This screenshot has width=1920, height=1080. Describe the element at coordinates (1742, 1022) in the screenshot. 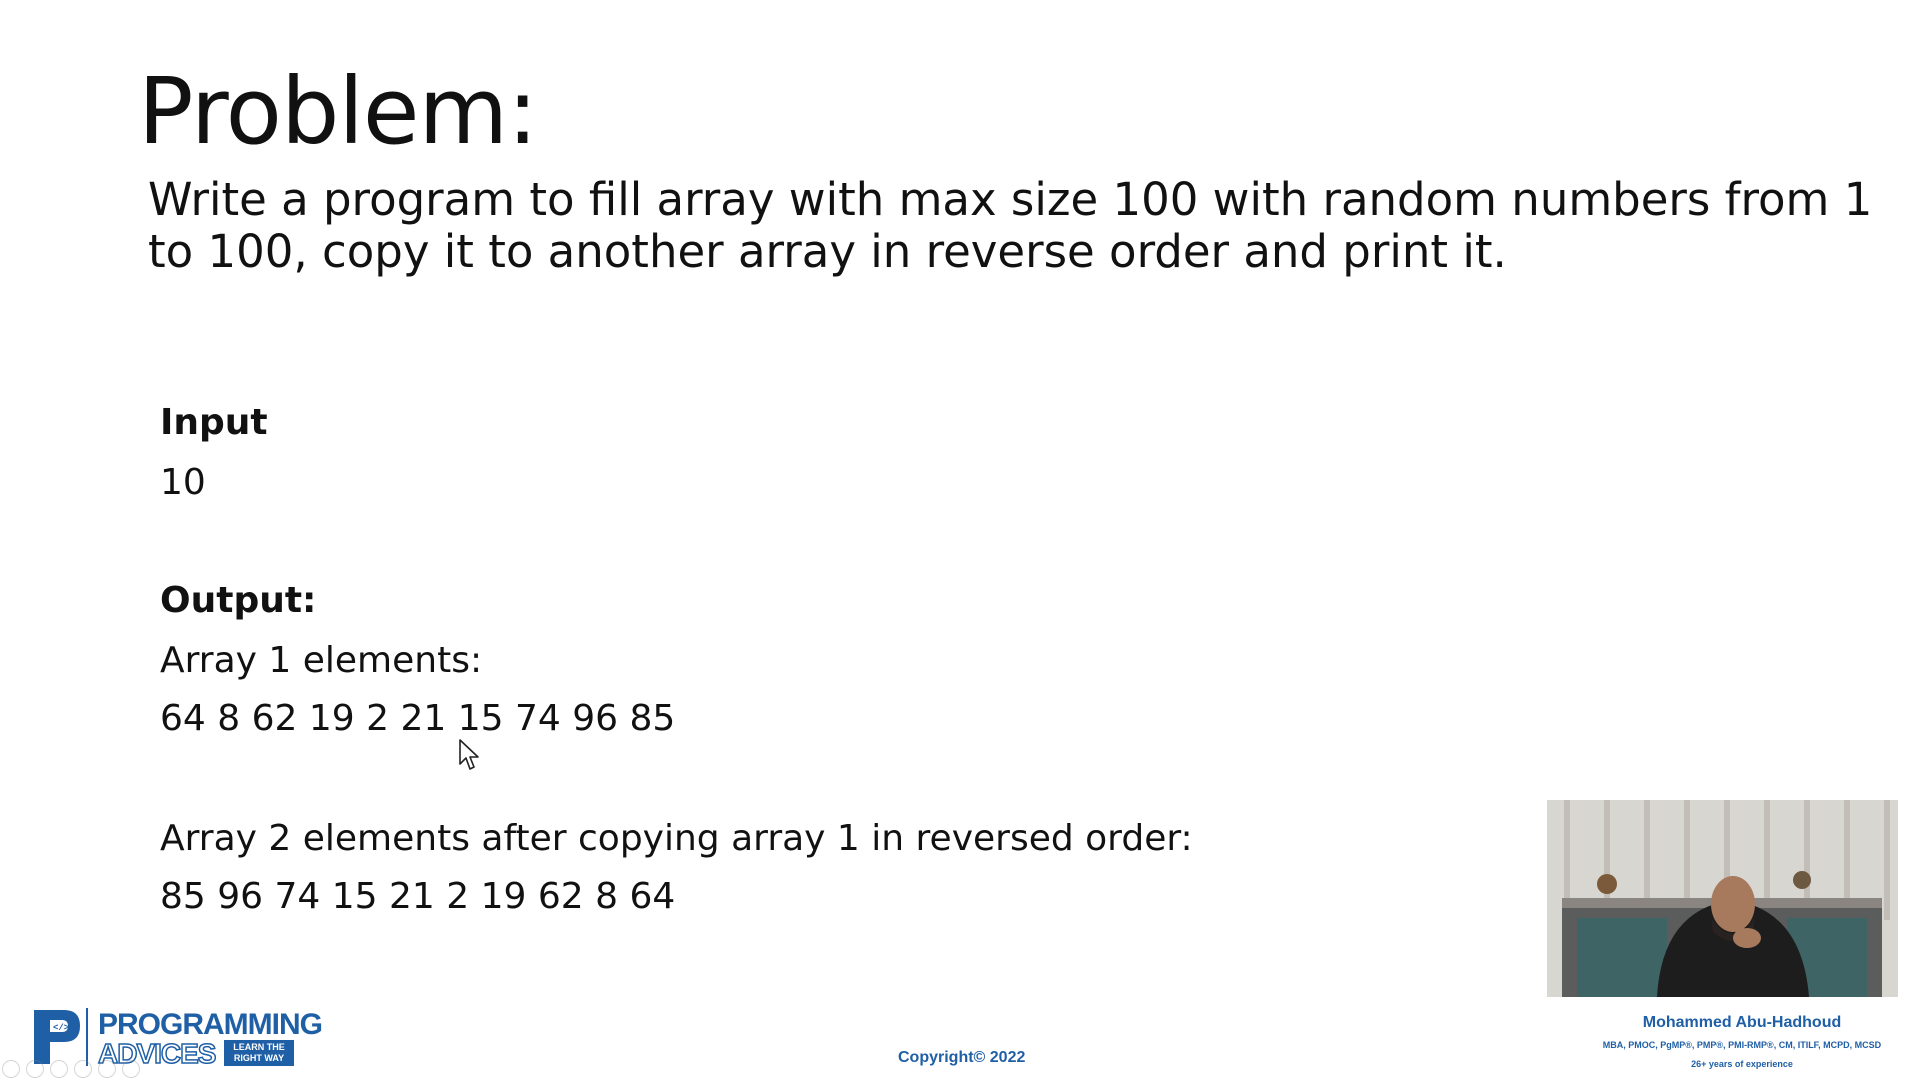

I see `presenter-name: Mohammed Abu-Hadhoud` at that location.